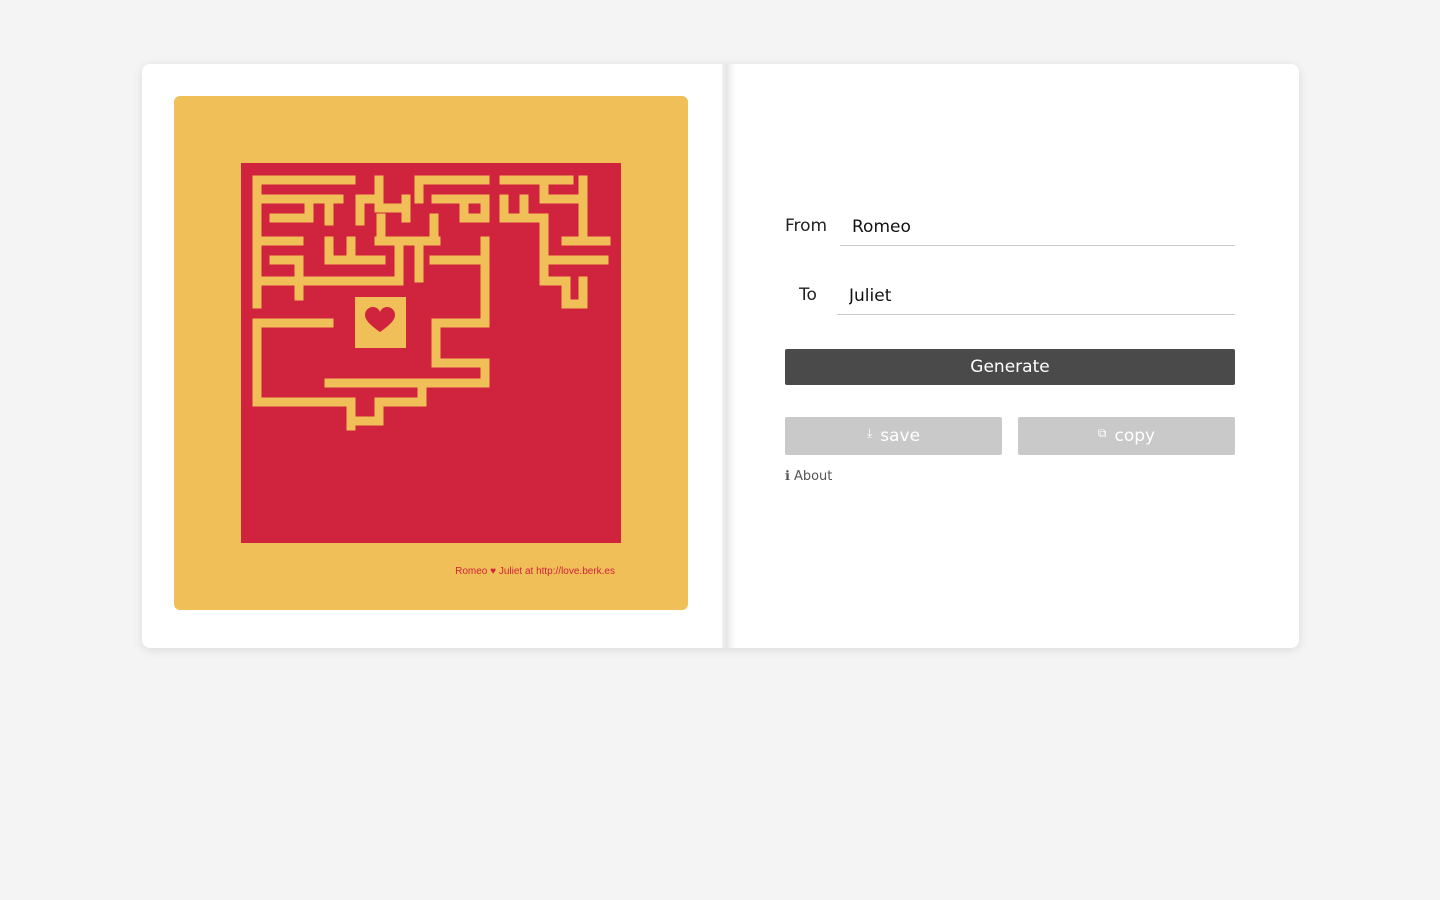 The image size is (1440, 900). What do you see at coordinates (813, 476) in the screenshot?
I see `about-label: About` at bounding box center [813, 476].